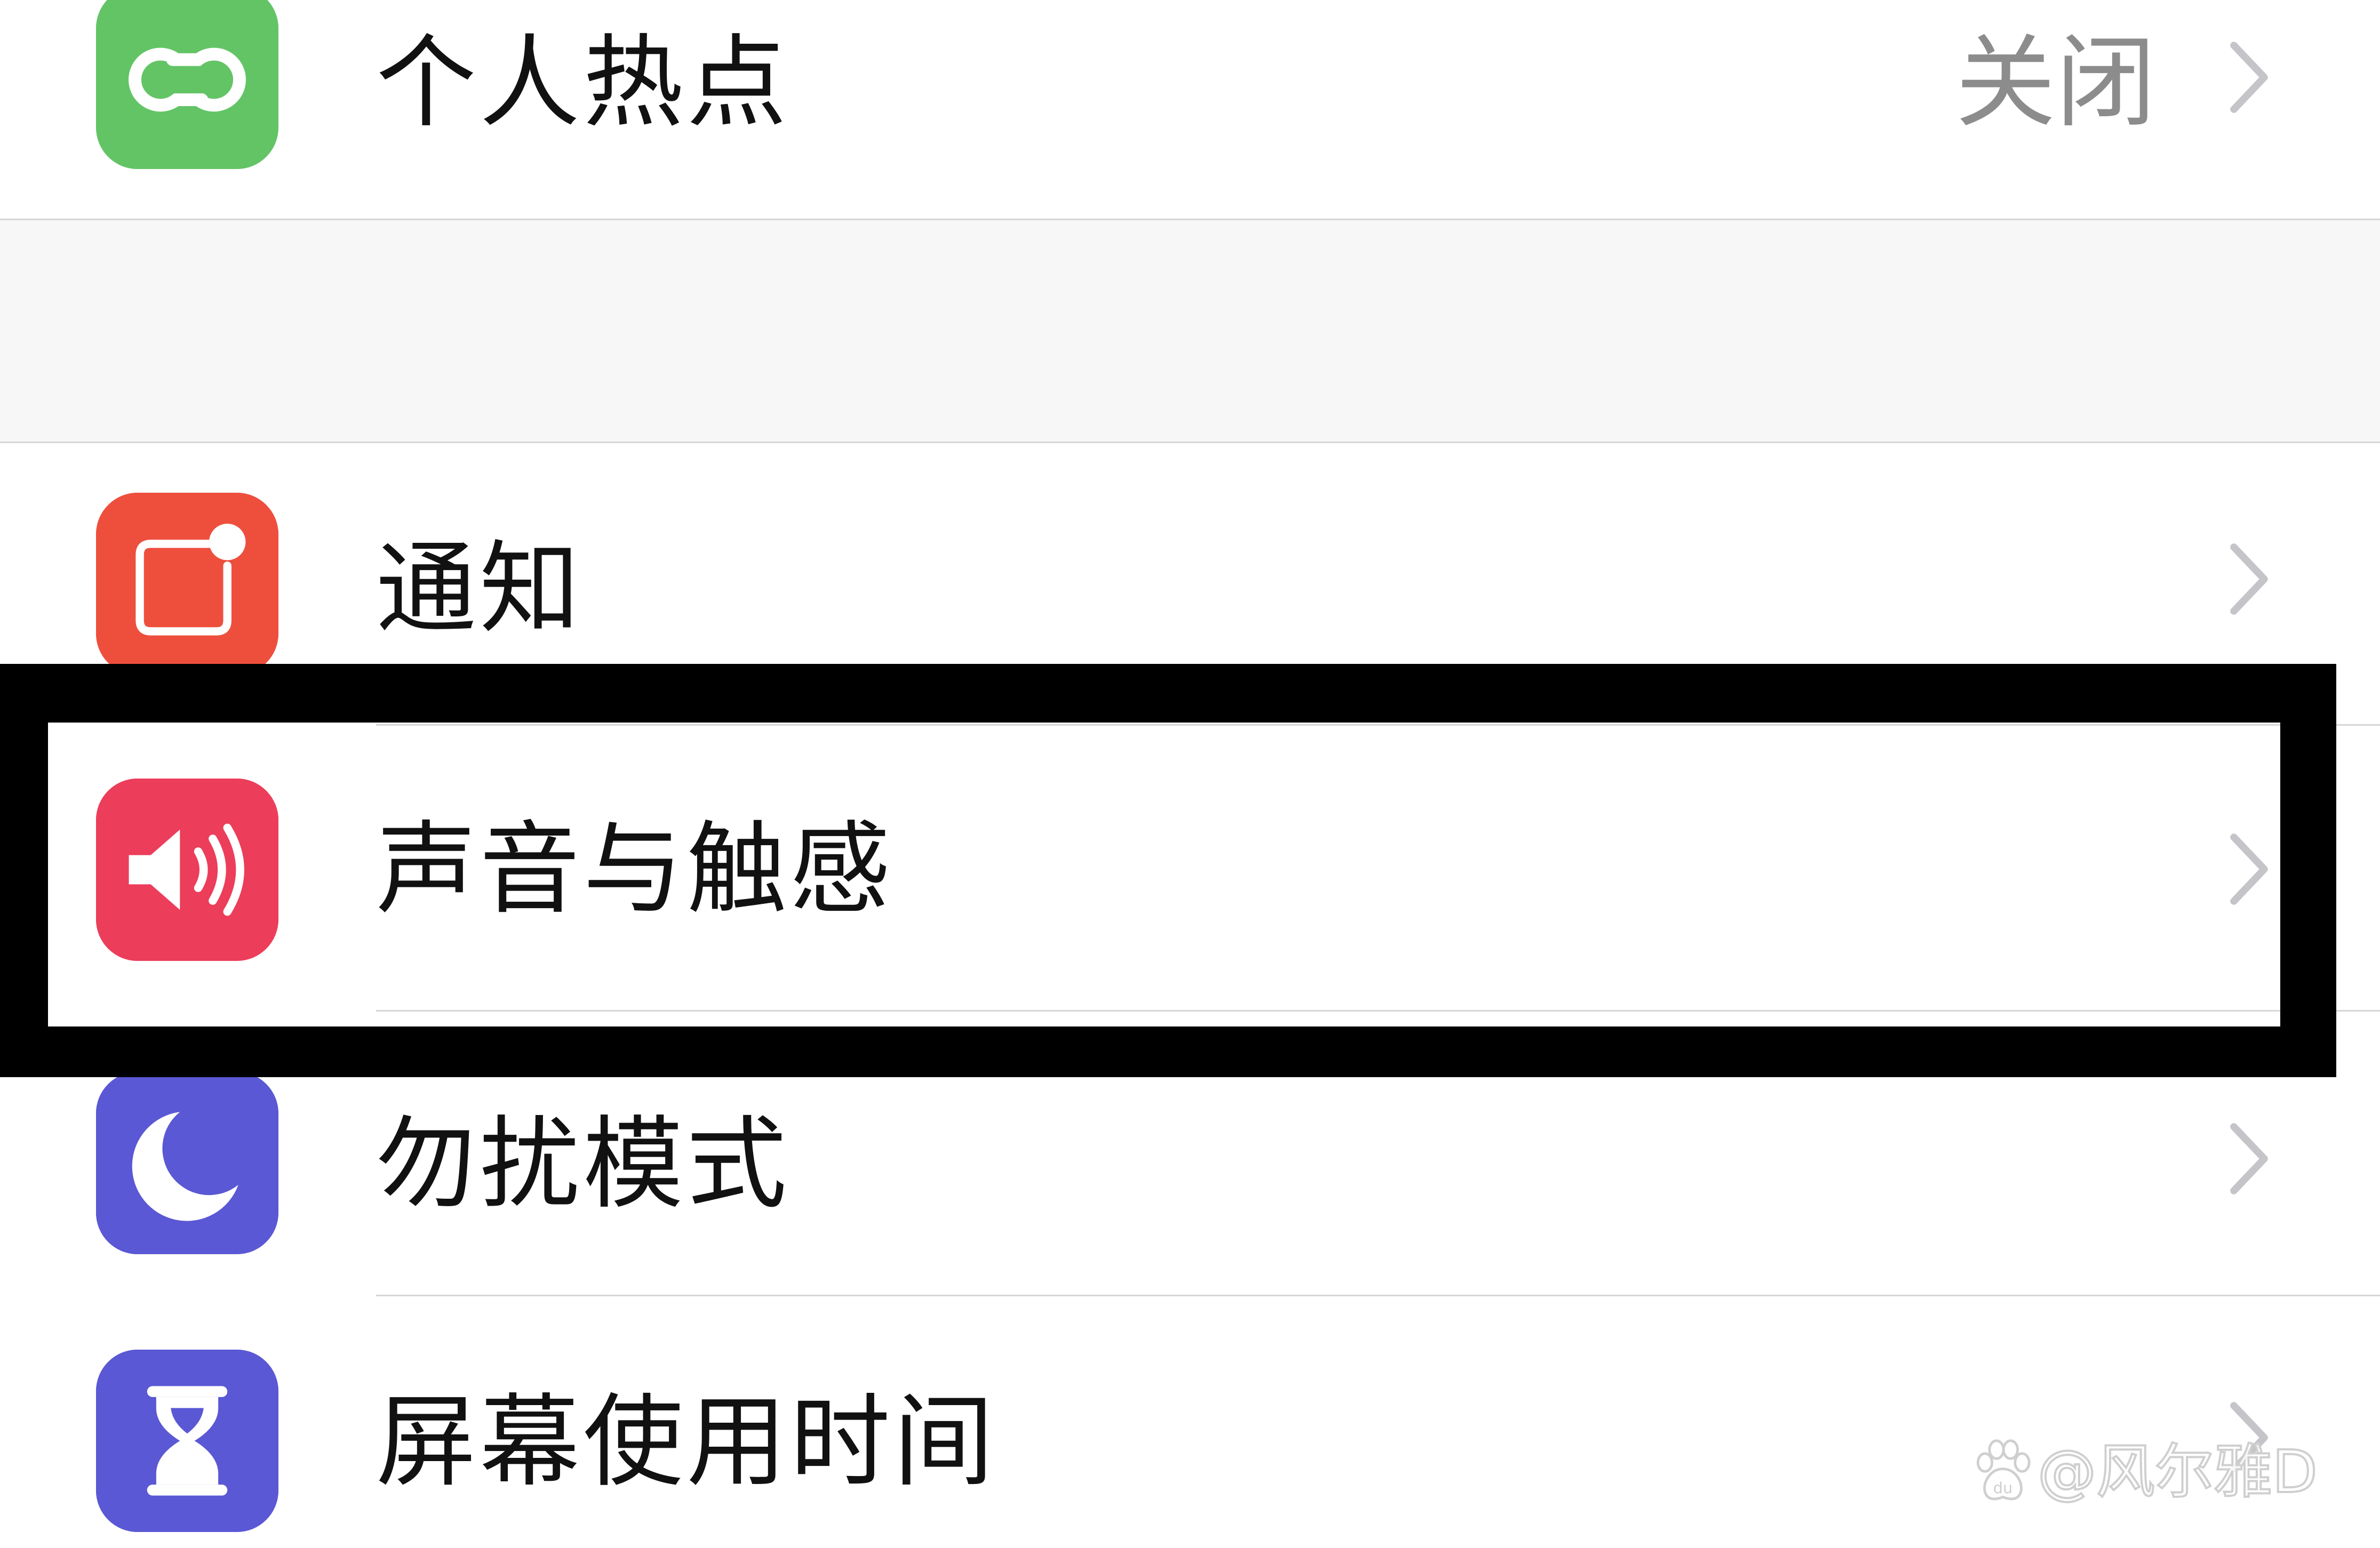  I want to click on settings-row-do-not-disturb: 勿扰模式, so click(1190, 1184).